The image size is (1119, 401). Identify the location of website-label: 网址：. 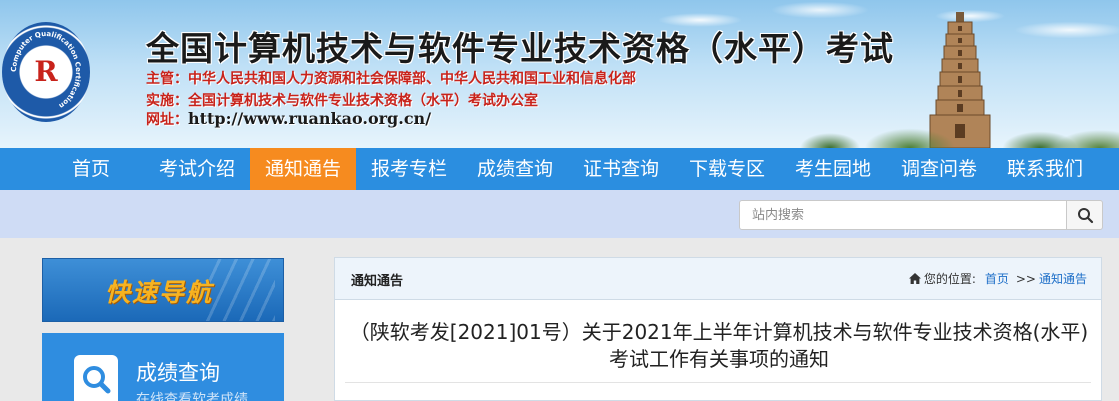
(167, 120).